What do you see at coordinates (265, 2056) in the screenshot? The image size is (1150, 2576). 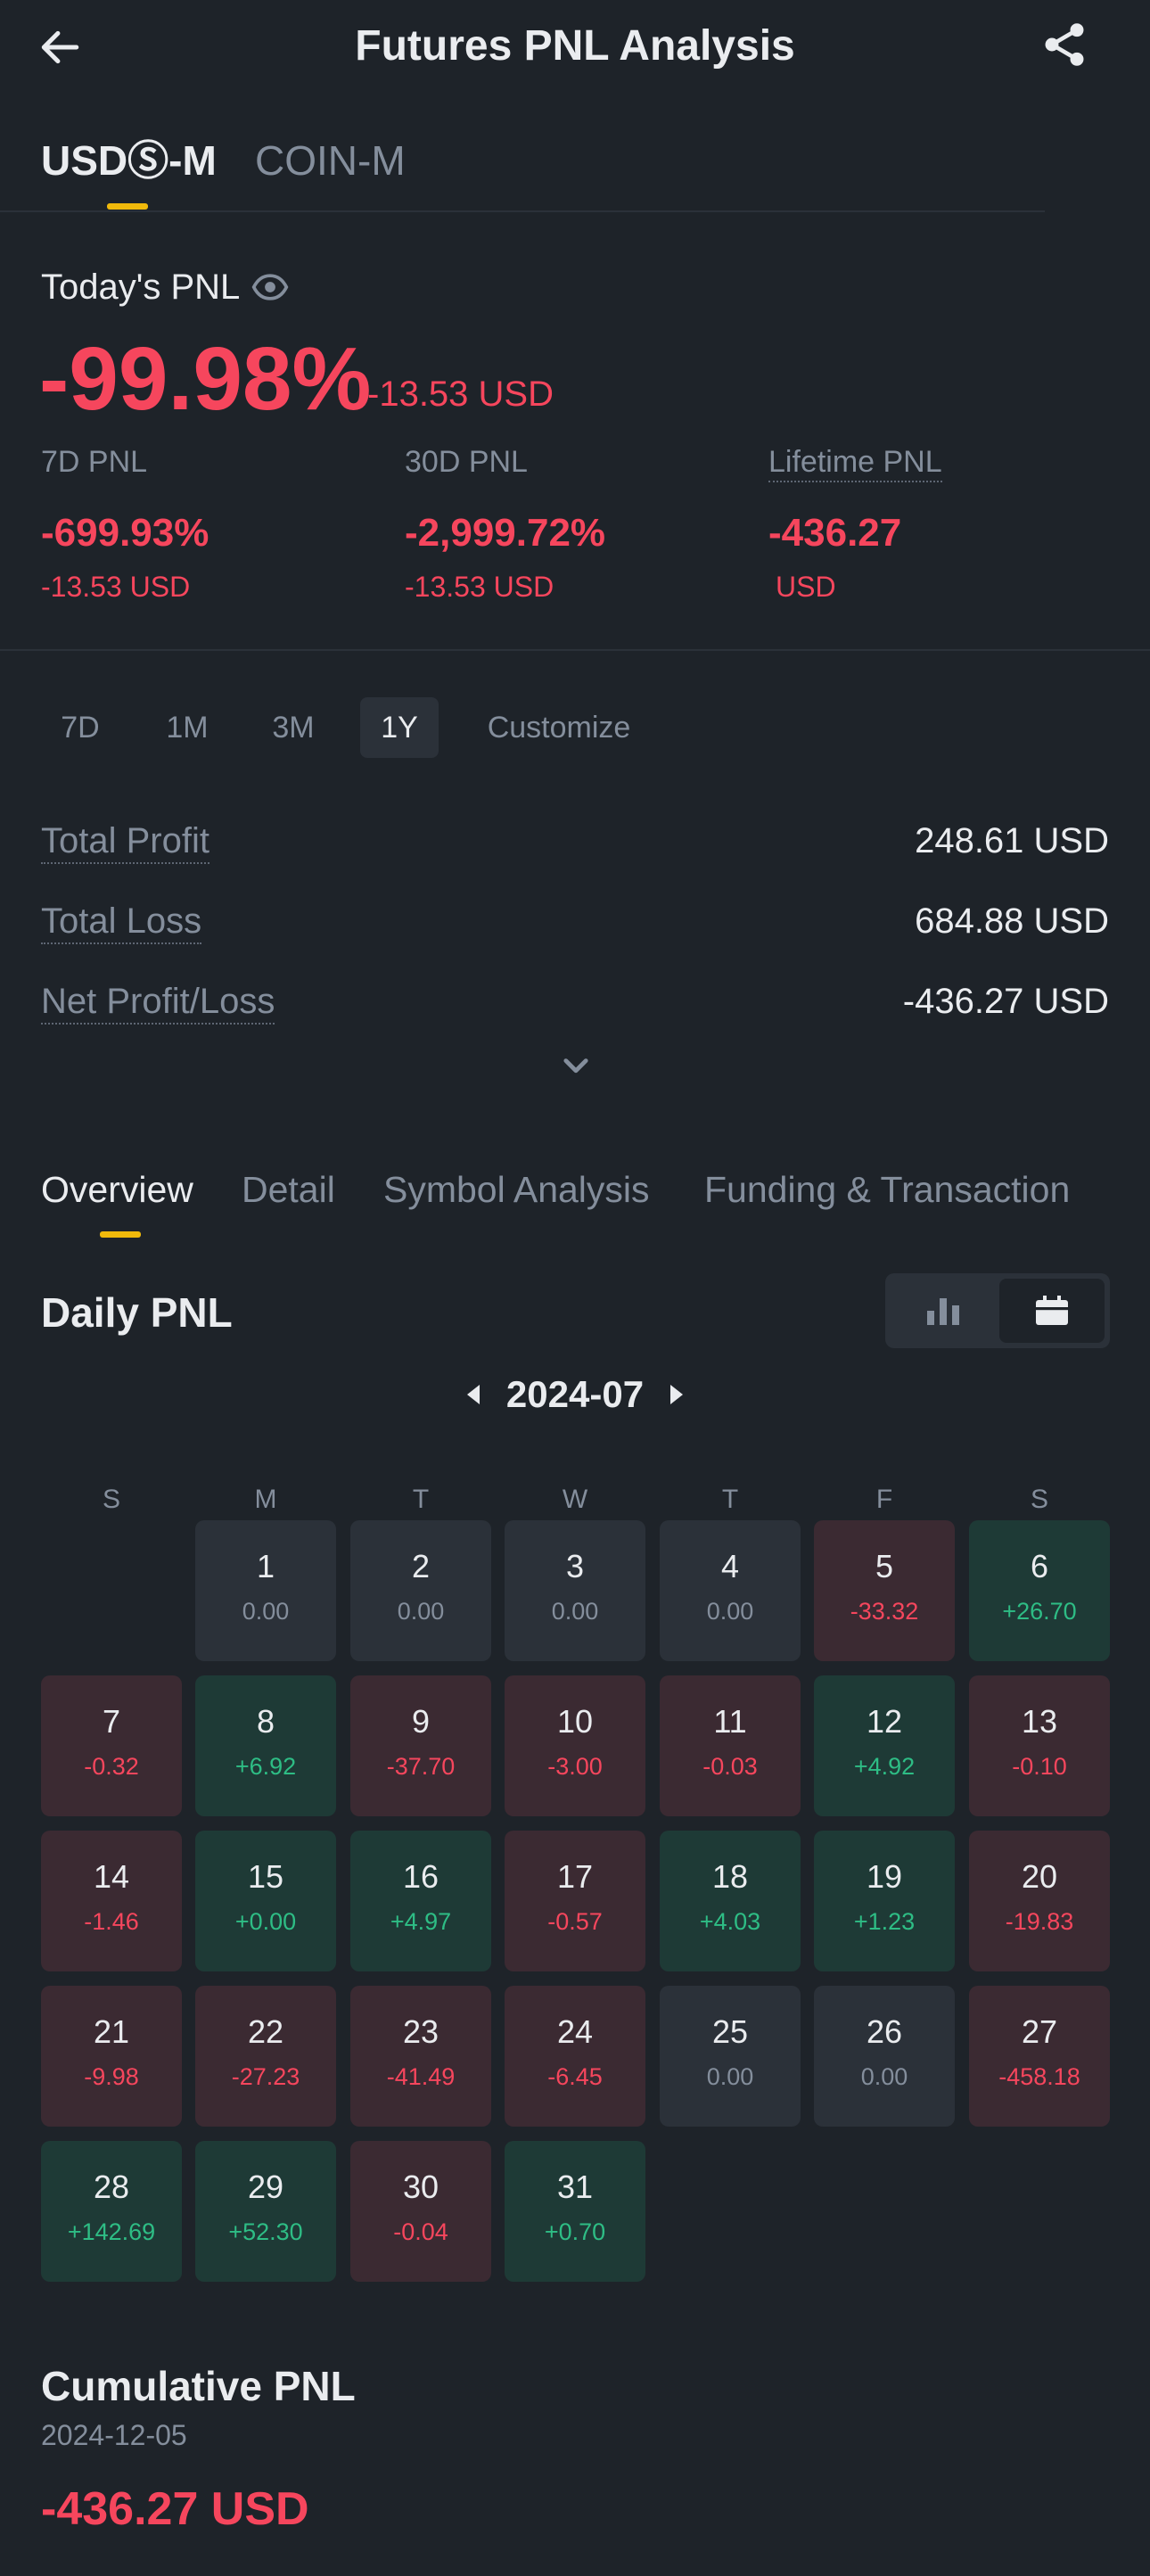 I see `calendar-day-cell: 22 -27.23` at bounding box center [265, 2056].